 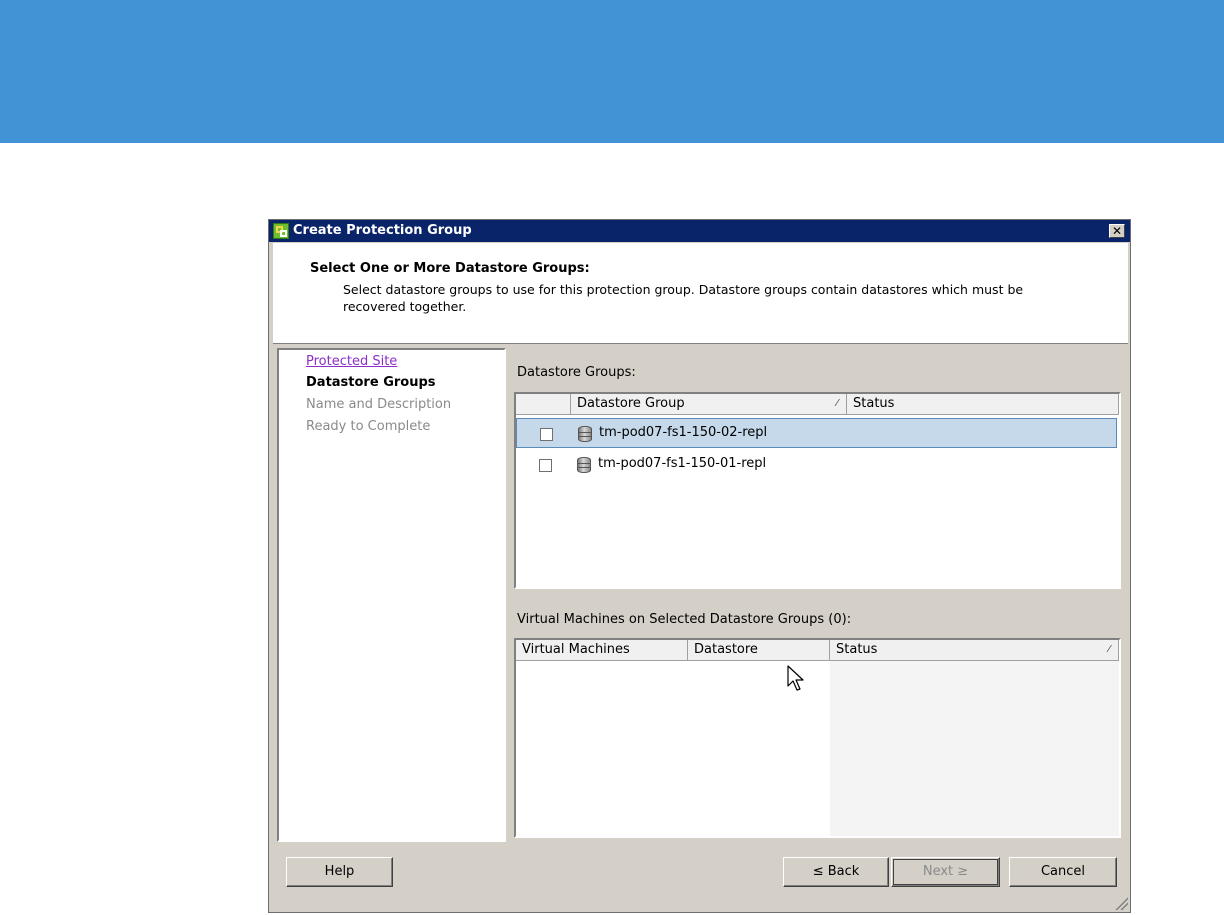 I want to click on app-icon, so click(x=281, y=231).